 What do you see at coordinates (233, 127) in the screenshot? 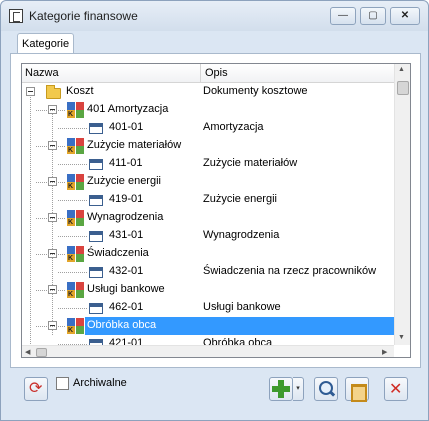
I see `tree-item-description: Amortyzacja` at bounding box center [233, 127].